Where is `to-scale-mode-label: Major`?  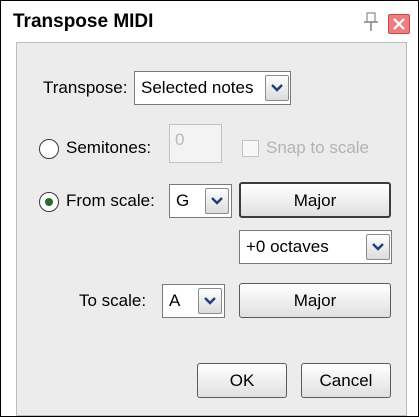
to-scale-mode-label: Major is located at coordinates (315, 300).